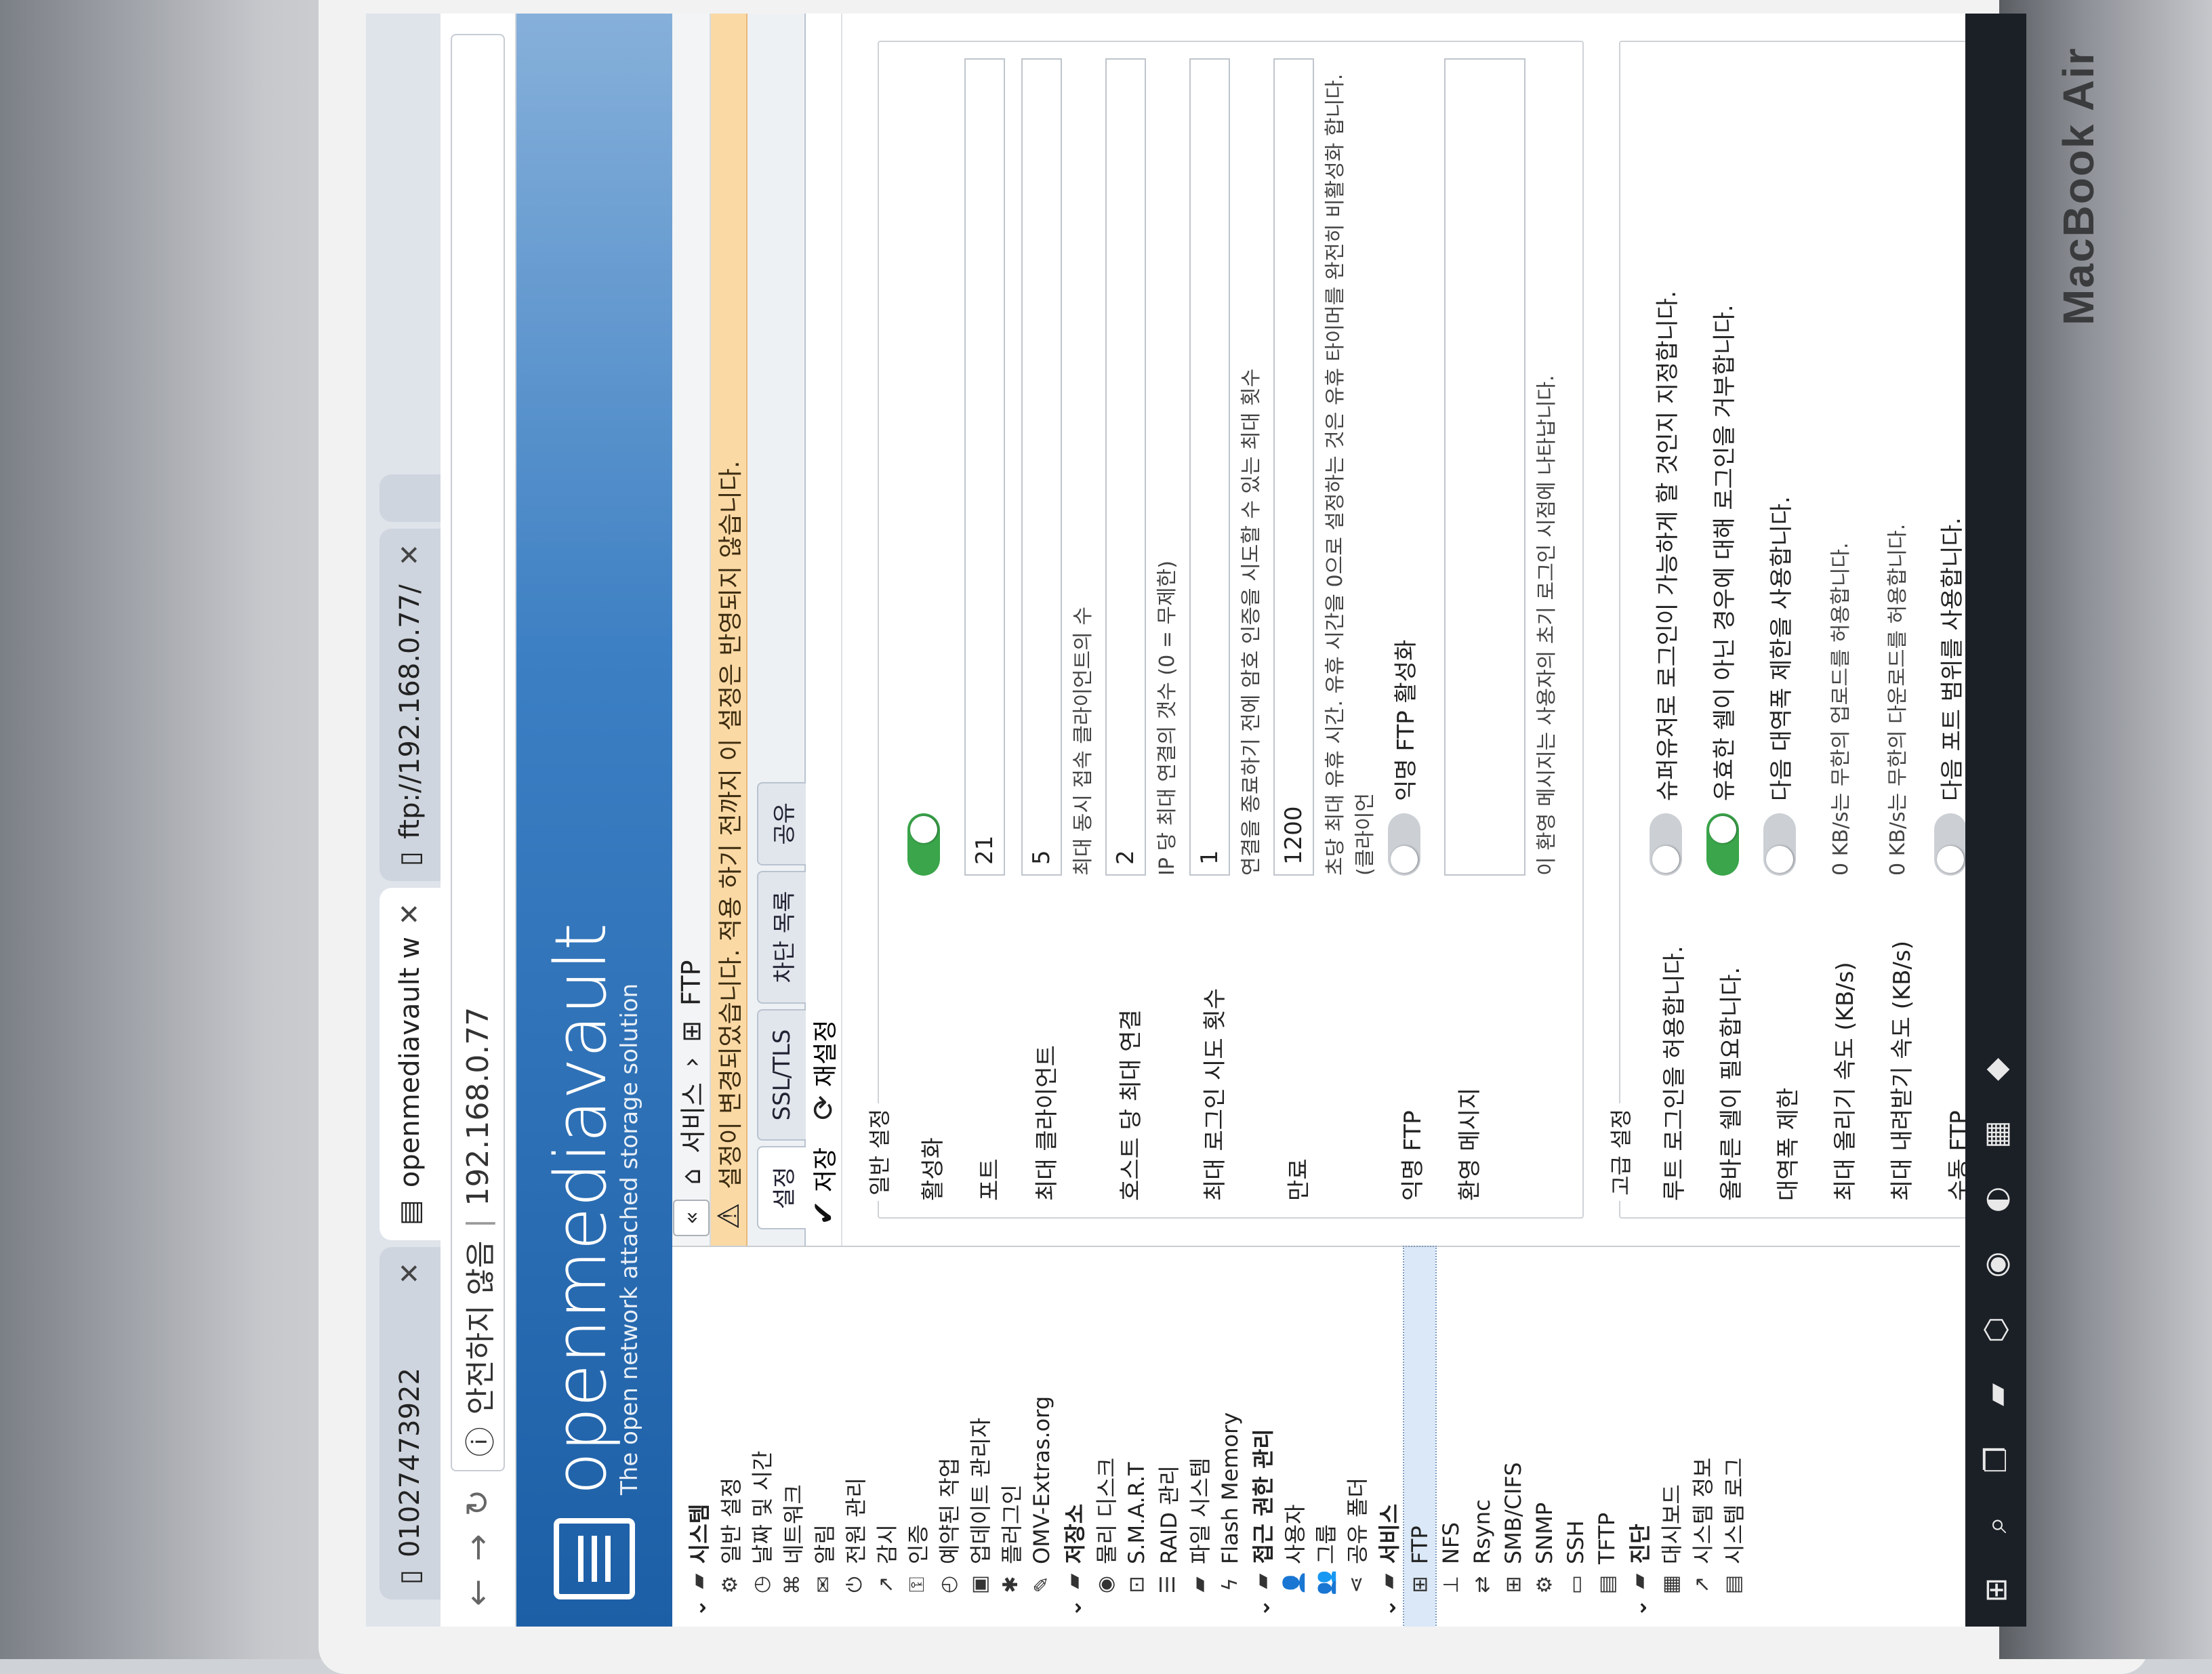 The image size is (2212, 1674). What do you see at coordinates (1042, 1437) in the screenshot?
I see `sidebar-item-omv-extras: ✎ OMV-Extras.org` at bounding box center [1042, 1437].